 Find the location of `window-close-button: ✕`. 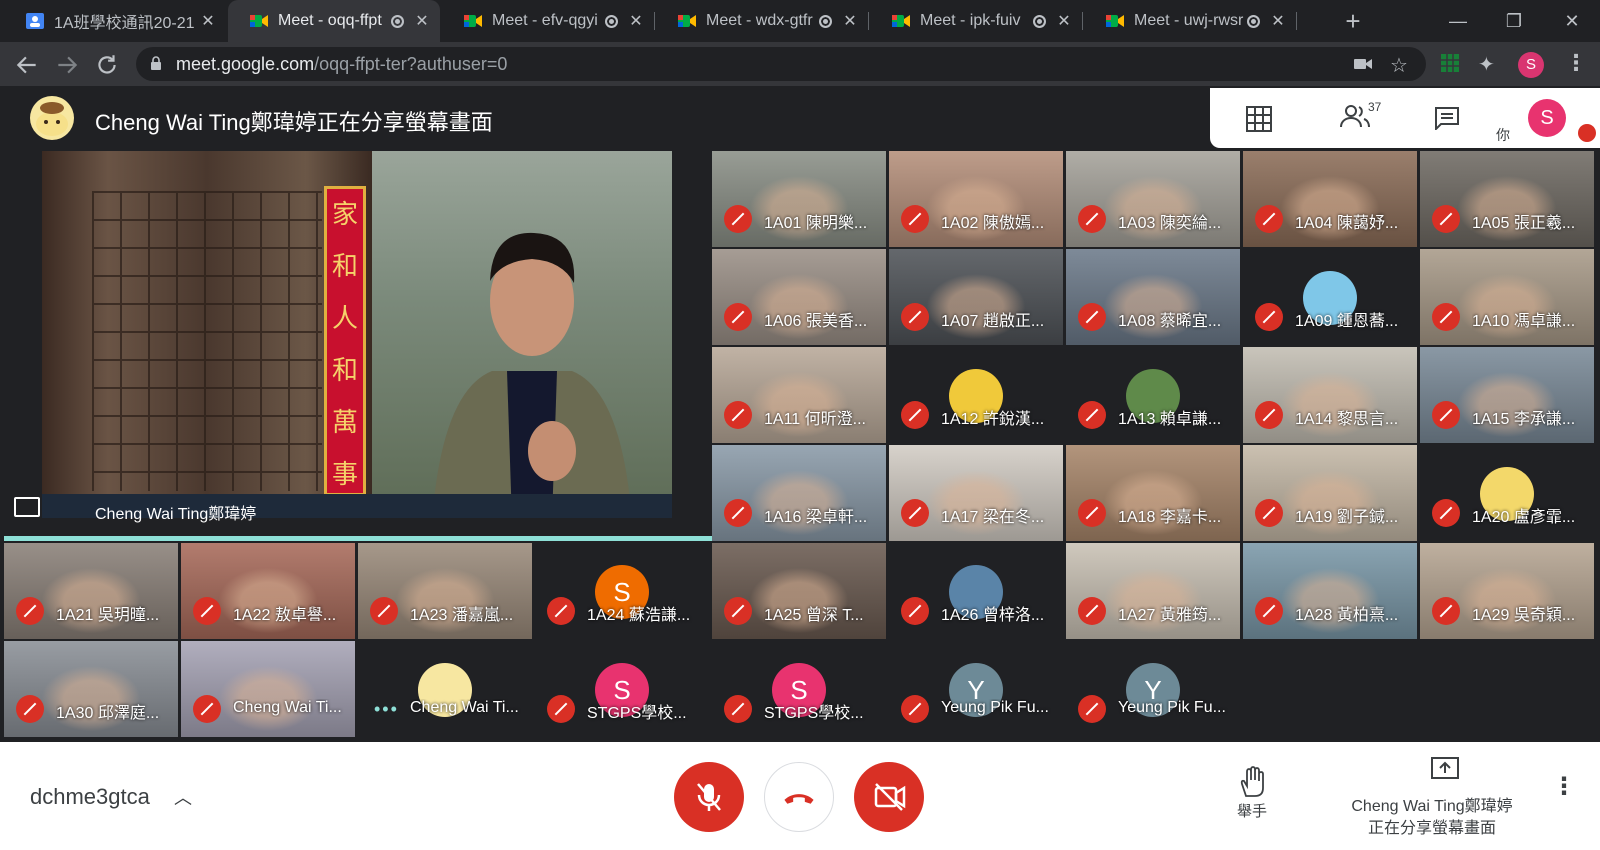

window-close-button: ✕ is located at coordinates (1572, 21).